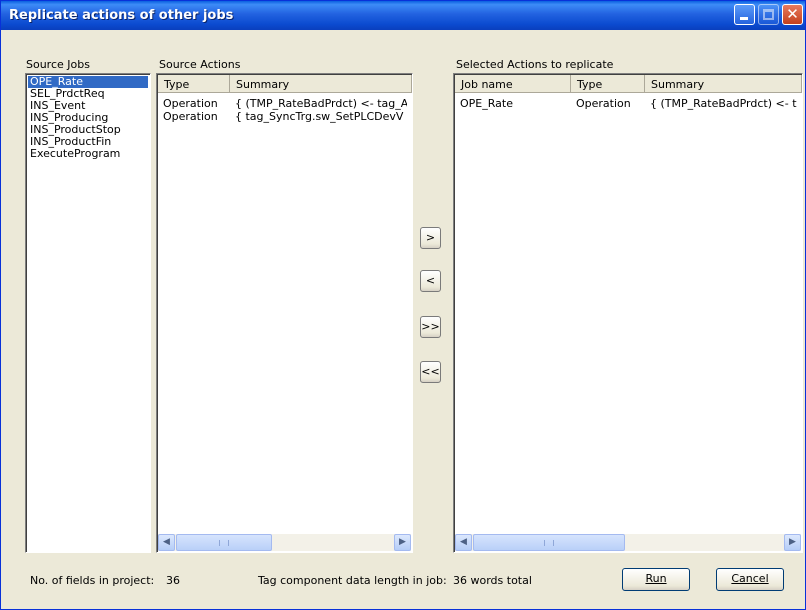 This screenshot has width=806, height=610. Describe the element at coordinates (430, 238) in the screenshot. I see `add-selected-button: >` at that location.